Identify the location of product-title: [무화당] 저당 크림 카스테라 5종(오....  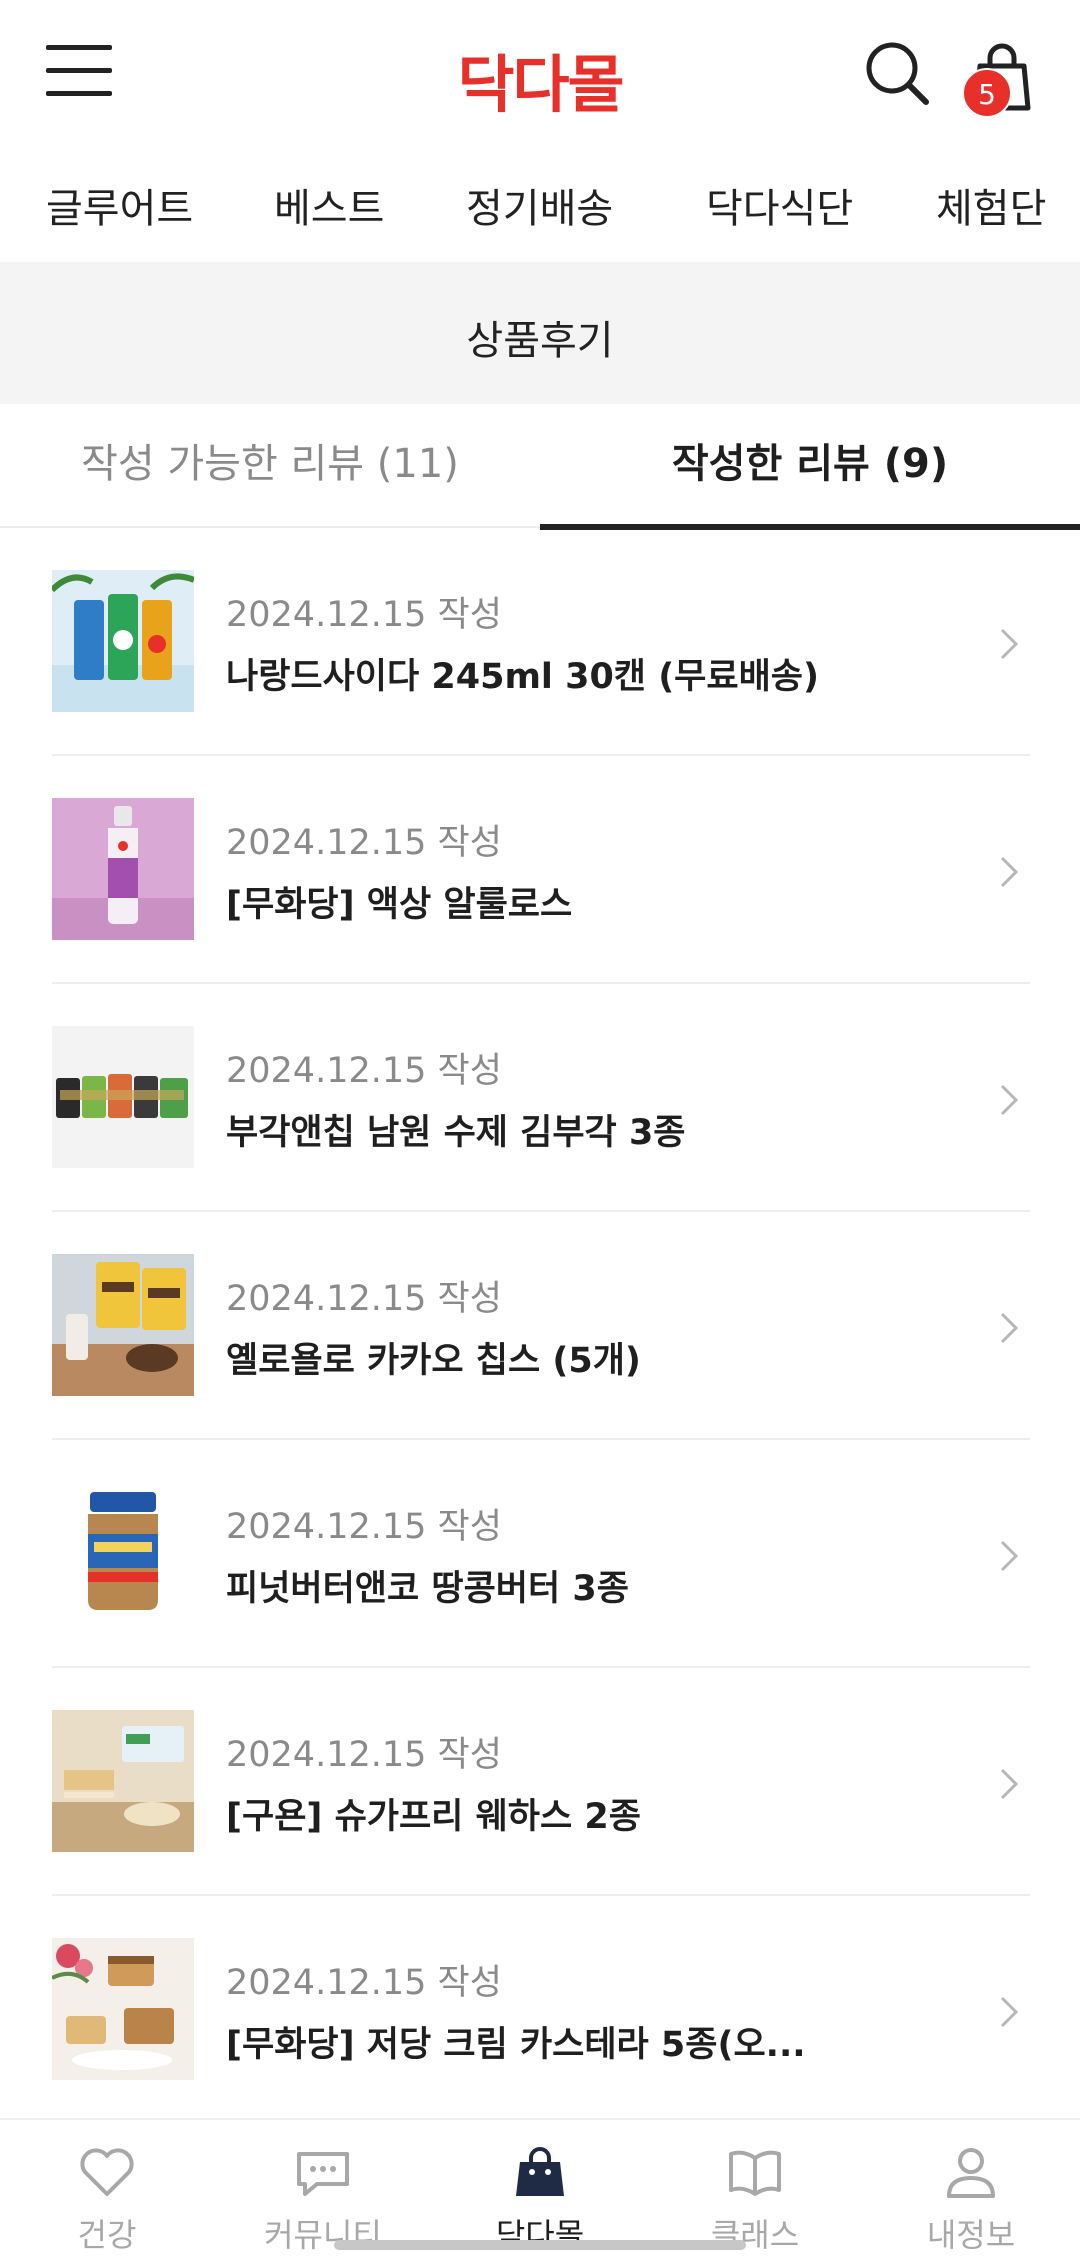
(516, 2045).